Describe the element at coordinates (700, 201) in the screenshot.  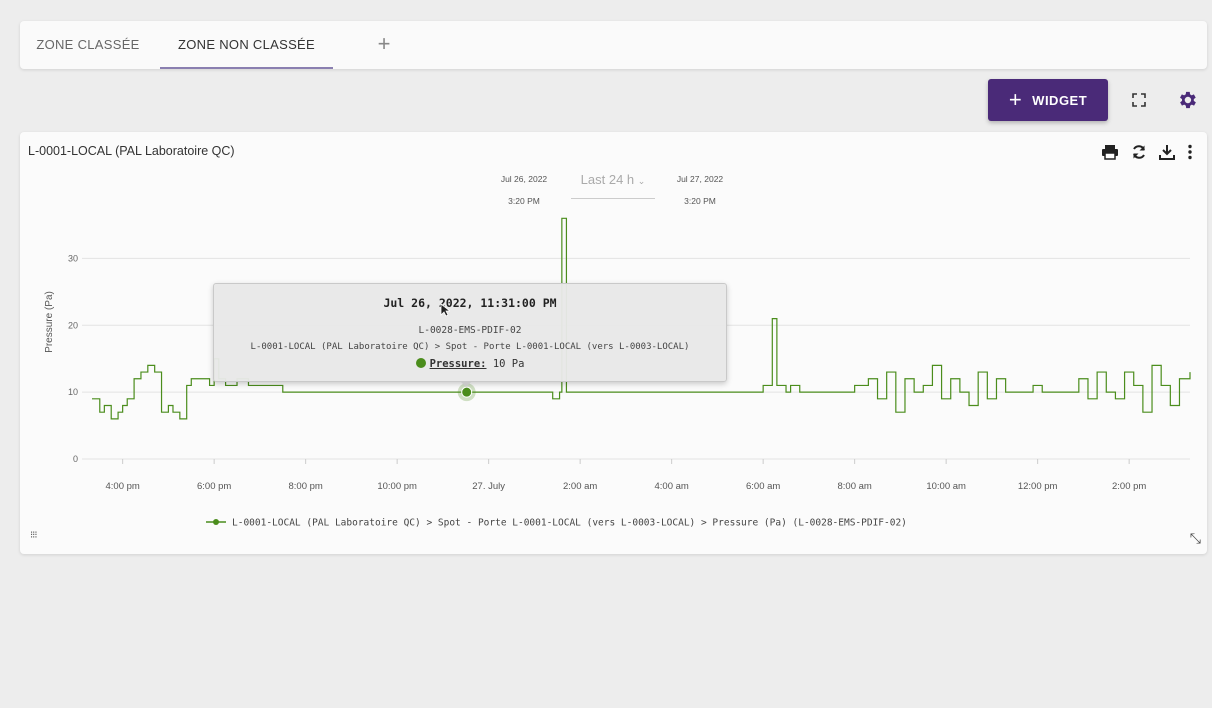
I see `range-to-time: 3:20 PM` at that location.